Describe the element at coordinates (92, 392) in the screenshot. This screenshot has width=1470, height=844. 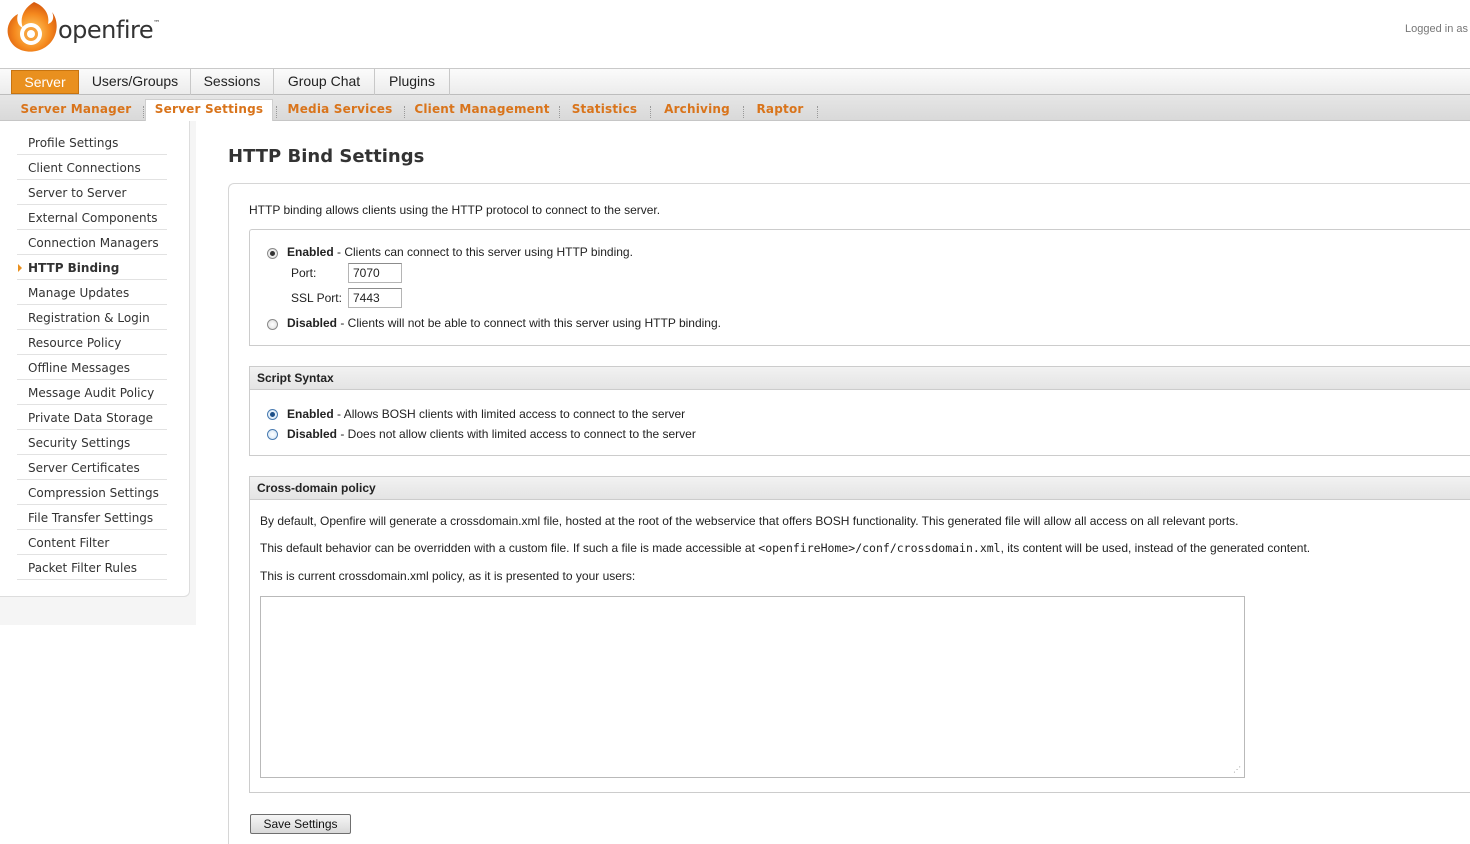
I see `sidebar-item-message-audit-policy: Message Audit Policy` at that location.